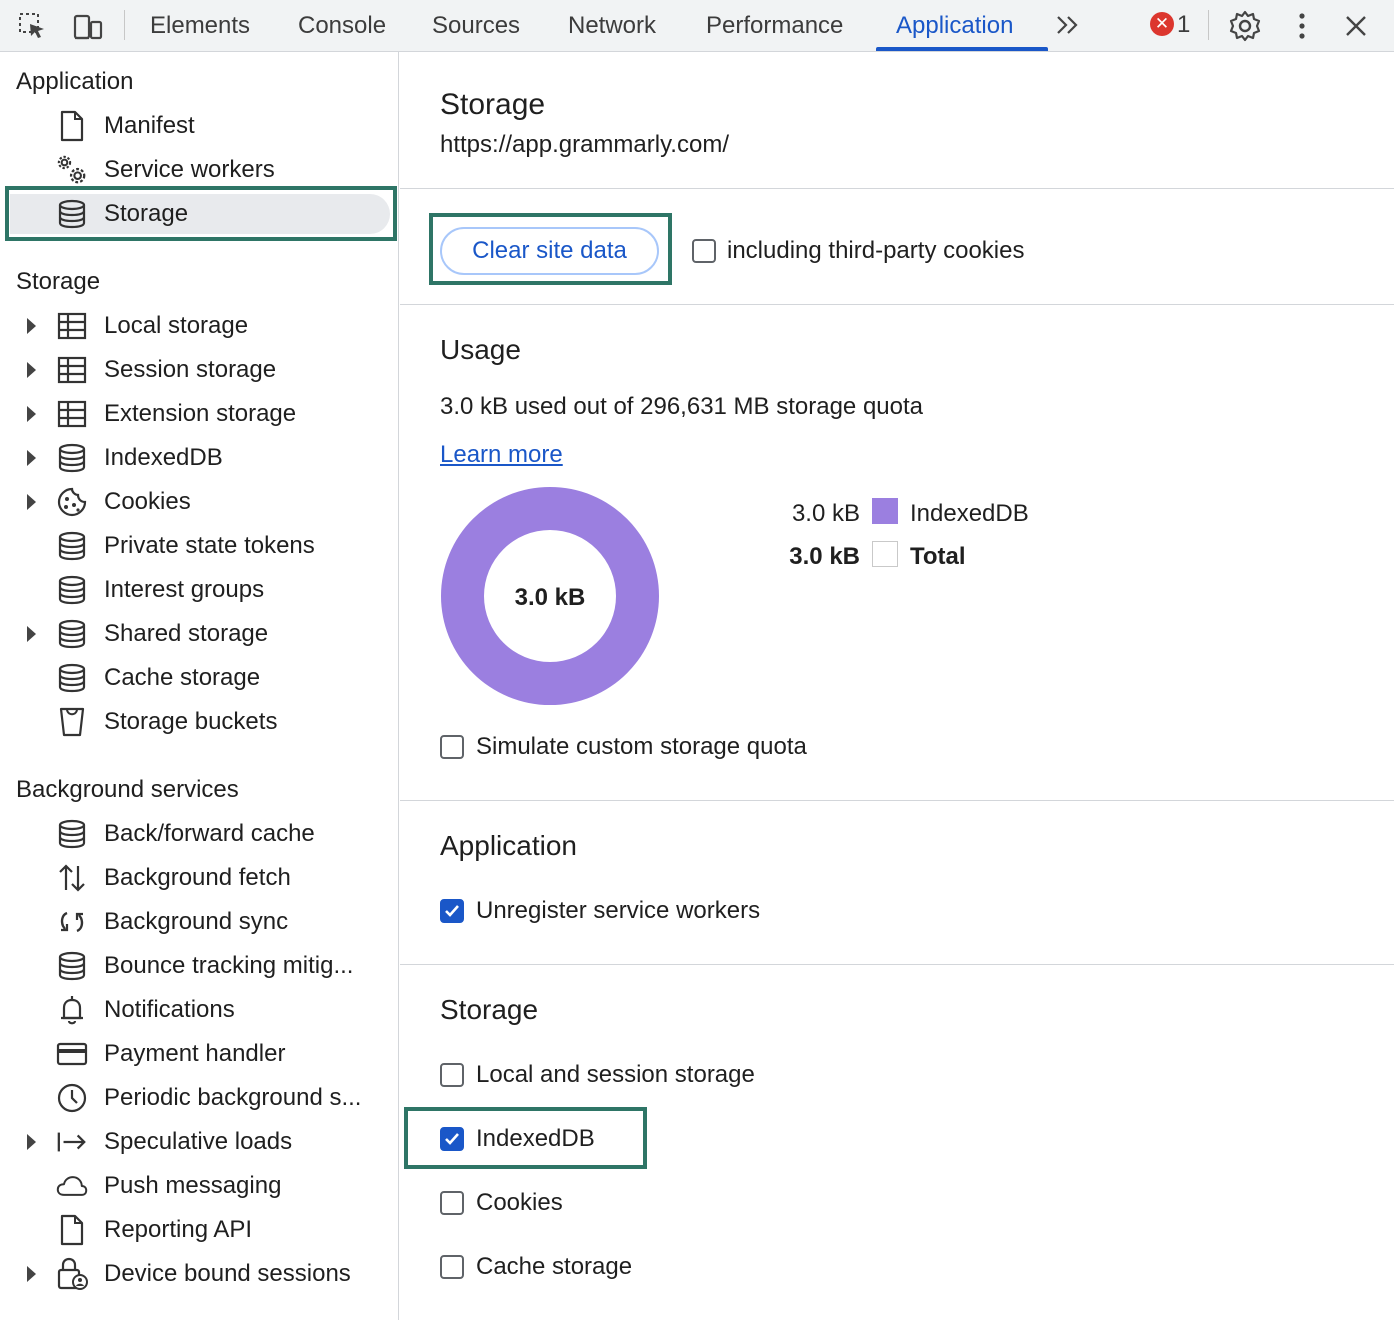 The height and width of the screenshot is (1320, 1394). What do you see at coordinates (199, 414) in the screenshot?
I see `sidebar-item-extension-storage: Extension storage` at bounding box center [199, 414].